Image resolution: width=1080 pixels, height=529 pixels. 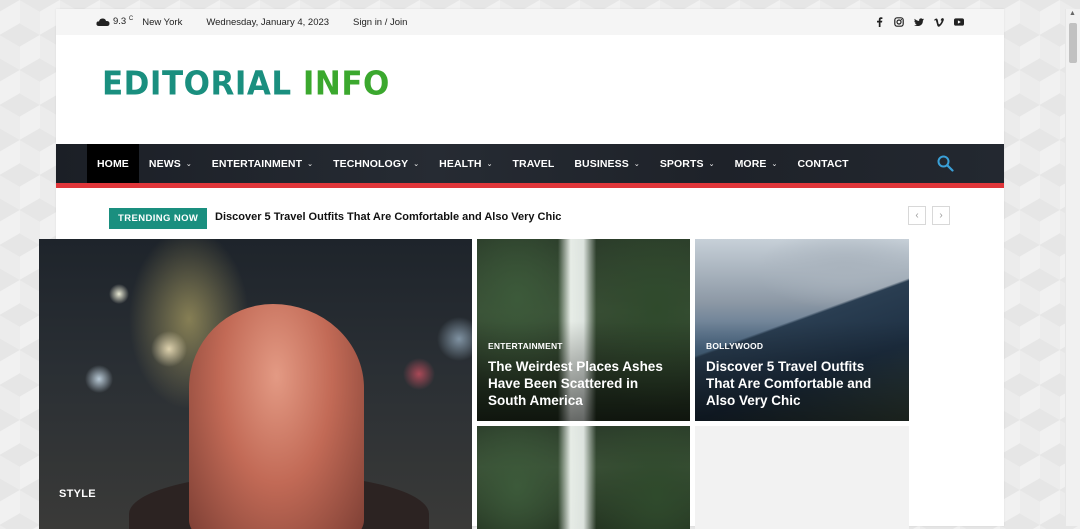 What do you see at coordinates (525, 346) in the screenshot?
I see `post-category: ENTERTAINMENT` at bounding box center [525, 346].